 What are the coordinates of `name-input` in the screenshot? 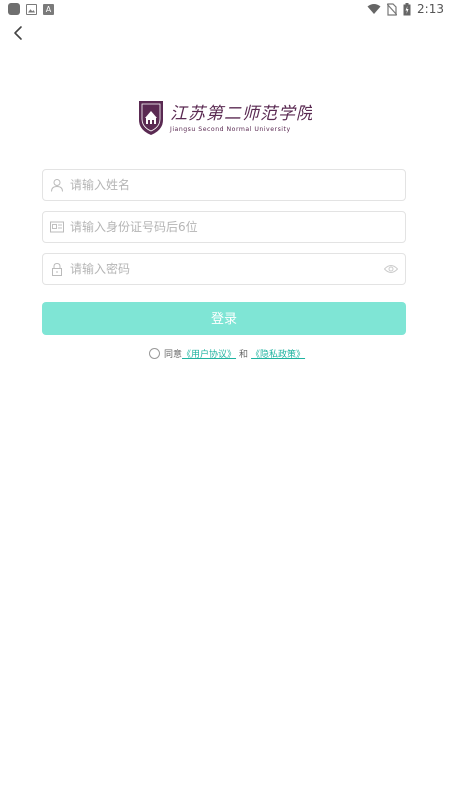 It's located at (225, 185).